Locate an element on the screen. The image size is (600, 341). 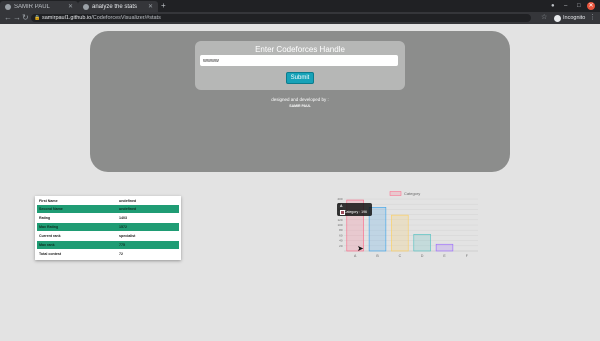
bookmark-star-icon: ☆ is located at coordinates (544, 18).